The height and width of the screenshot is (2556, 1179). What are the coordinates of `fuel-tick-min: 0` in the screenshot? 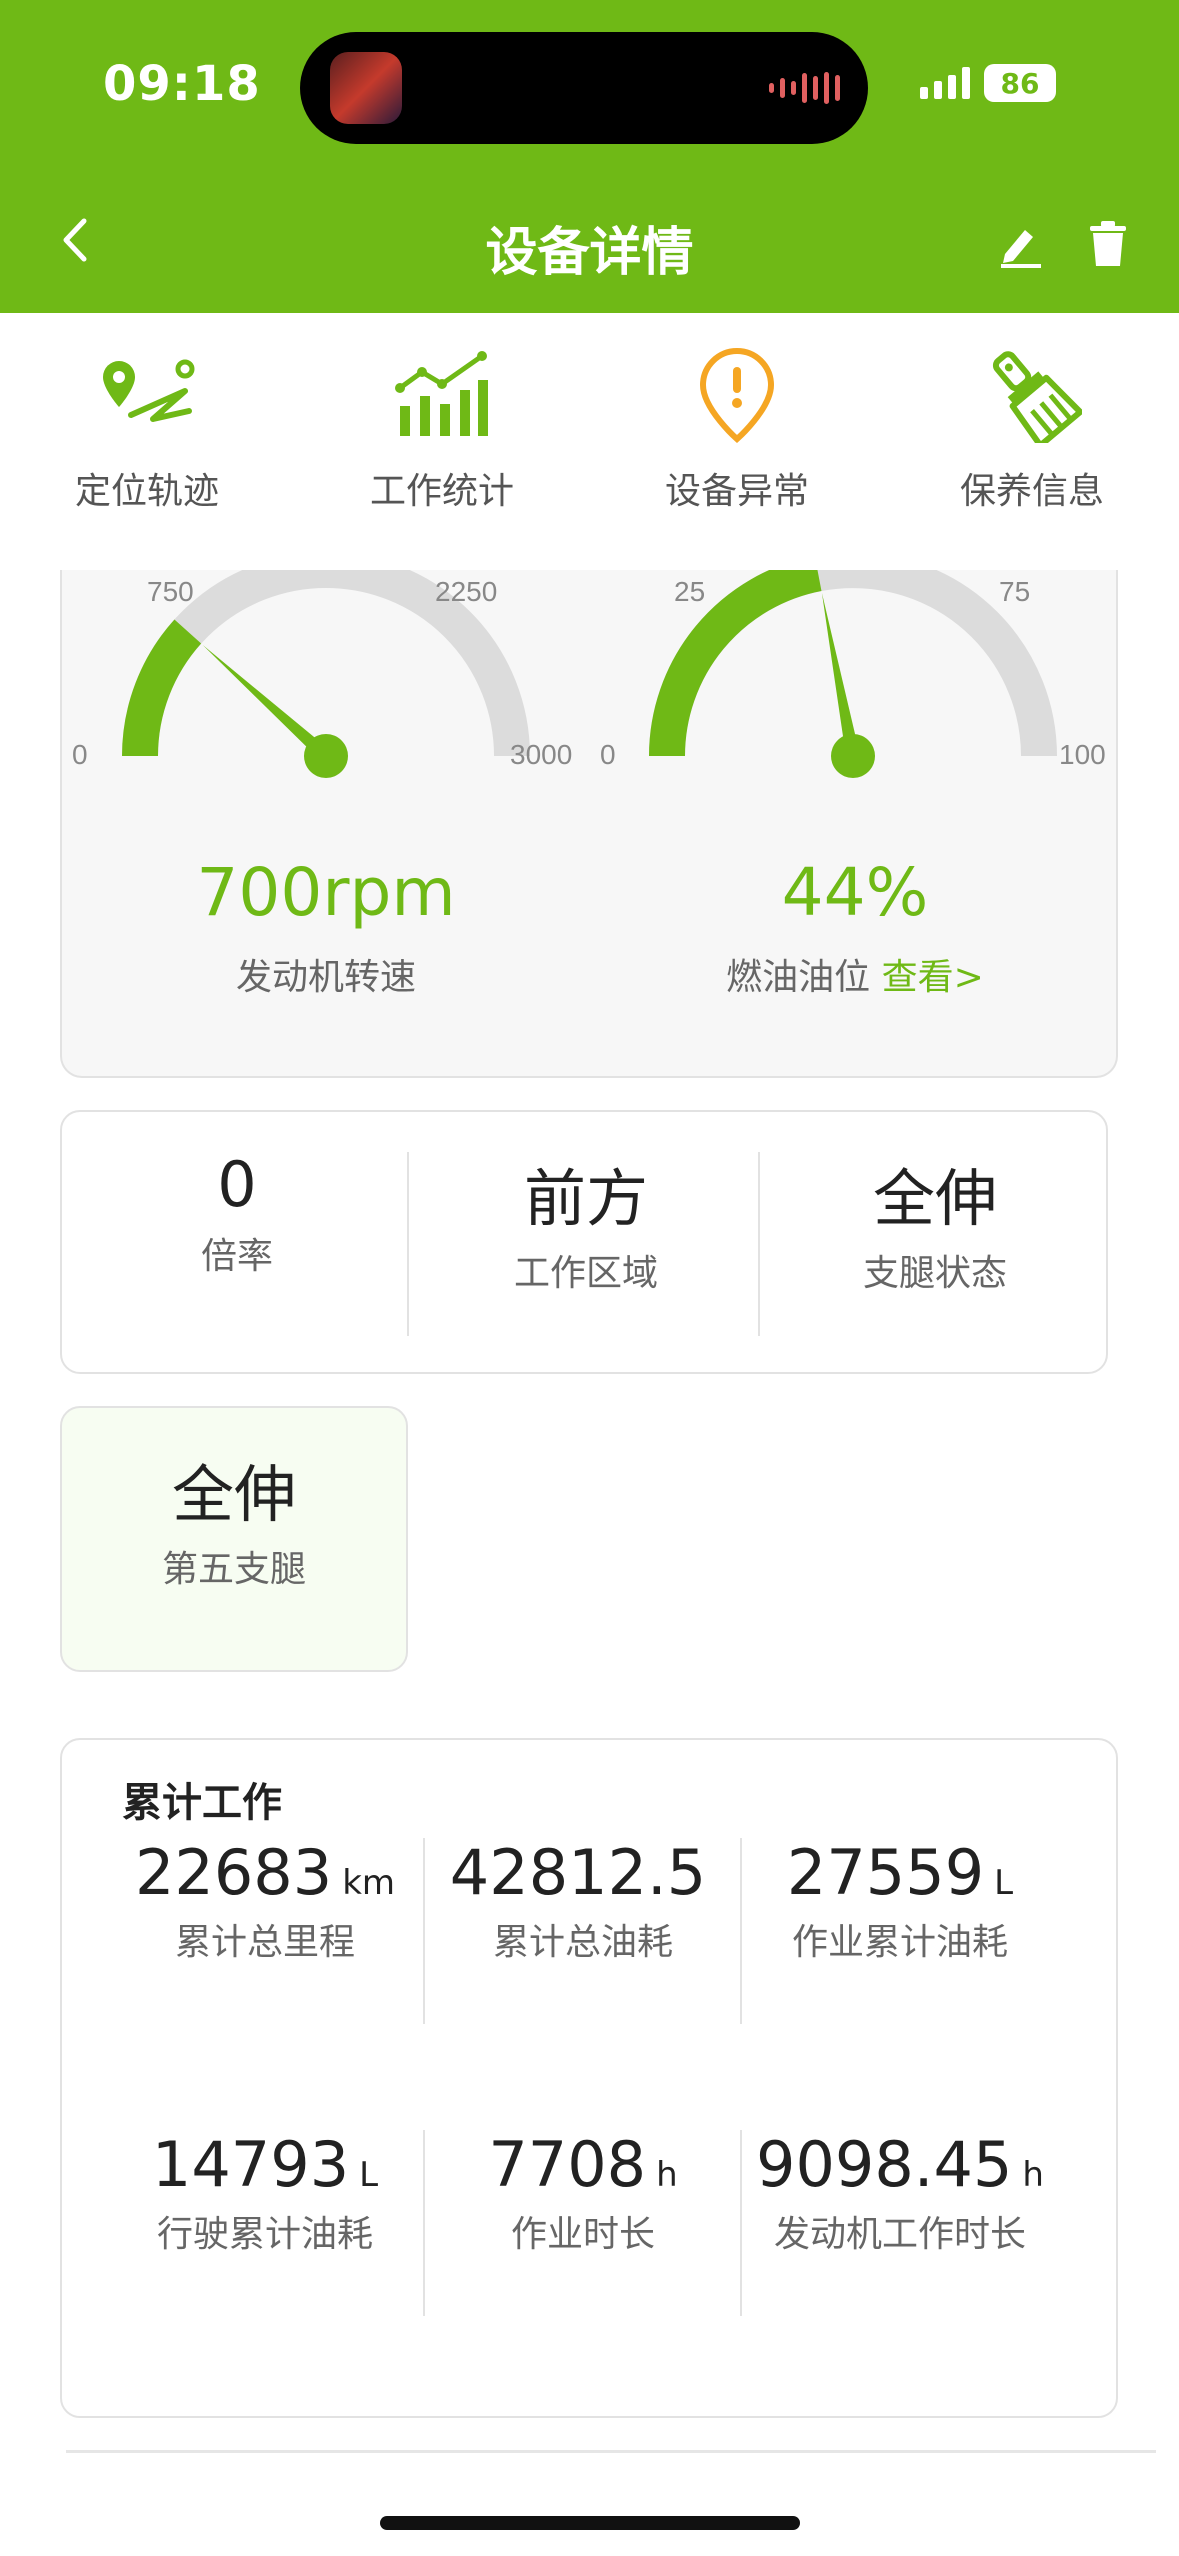 It's located at (608, 754).